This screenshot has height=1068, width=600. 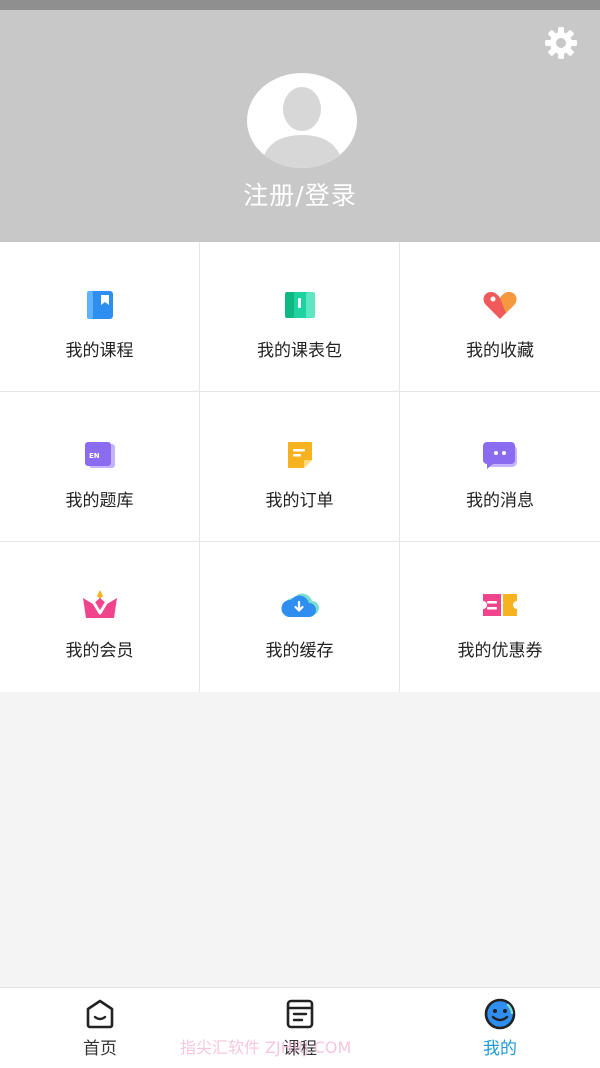 I want to click on login-register-link: 注册/登录, so click(x=300, y=194).